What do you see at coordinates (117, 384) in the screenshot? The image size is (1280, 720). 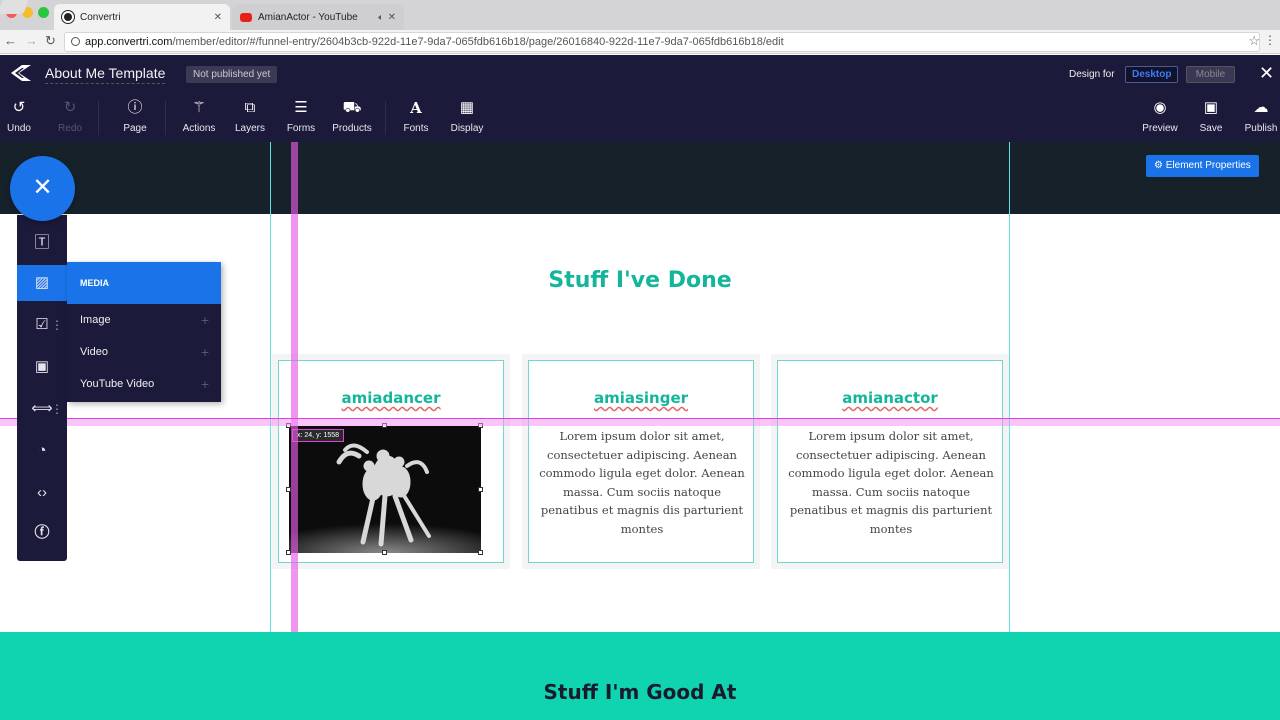 I see `media-item-label: YouTube Video` at bounding box center [117, 384].